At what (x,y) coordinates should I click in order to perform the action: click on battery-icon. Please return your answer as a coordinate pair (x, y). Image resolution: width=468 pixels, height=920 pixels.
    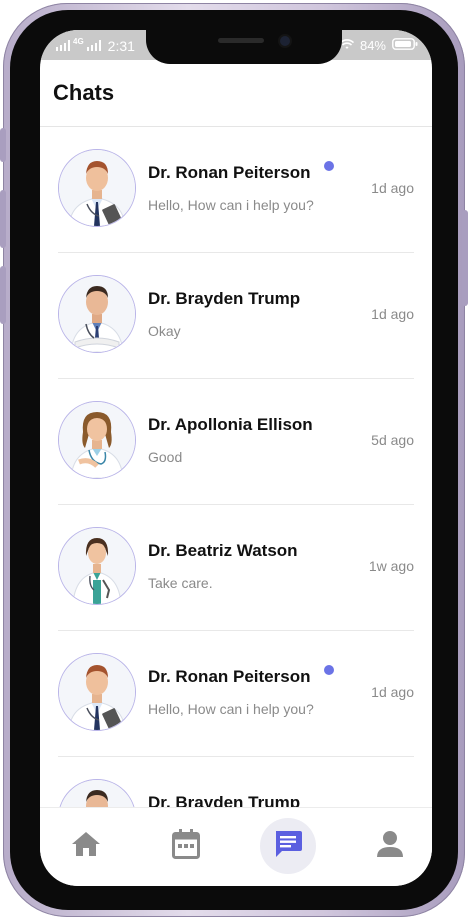
    Looking at the image, I should click on (405, 45).